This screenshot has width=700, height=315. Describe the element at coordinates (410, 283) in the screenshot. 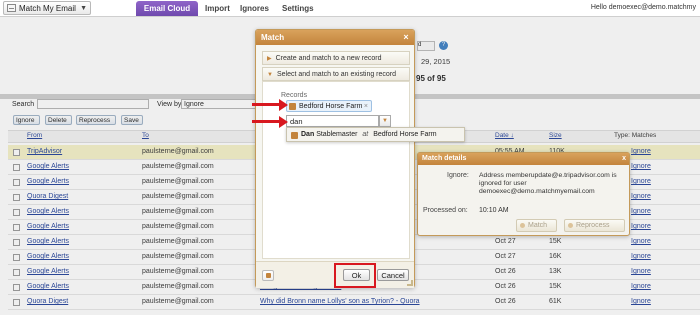

I see `resize-grip-icon` at that location.